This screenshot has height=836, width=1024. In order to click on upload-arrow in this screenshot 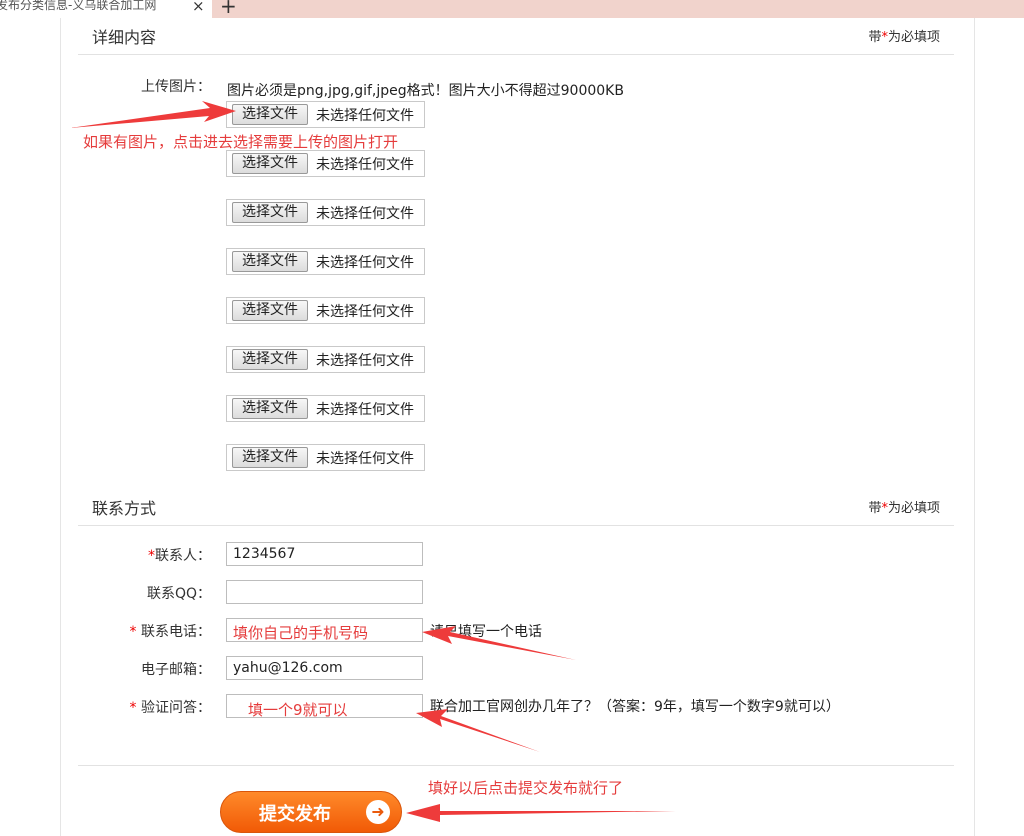, I will do `click(153, 114)`.